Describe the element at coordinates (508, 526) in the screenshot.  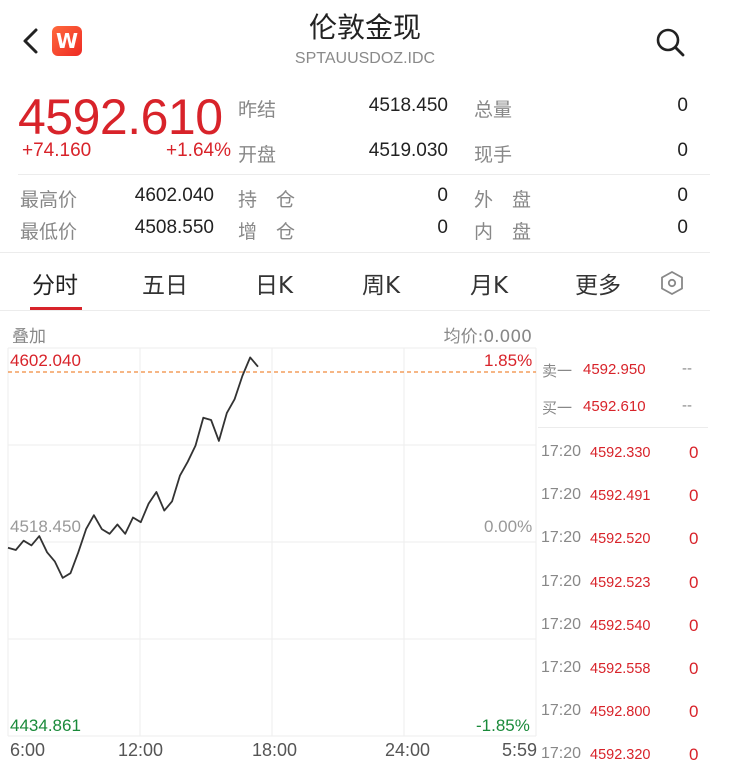
I see `pct-mid-label: 0.00%` at that location.